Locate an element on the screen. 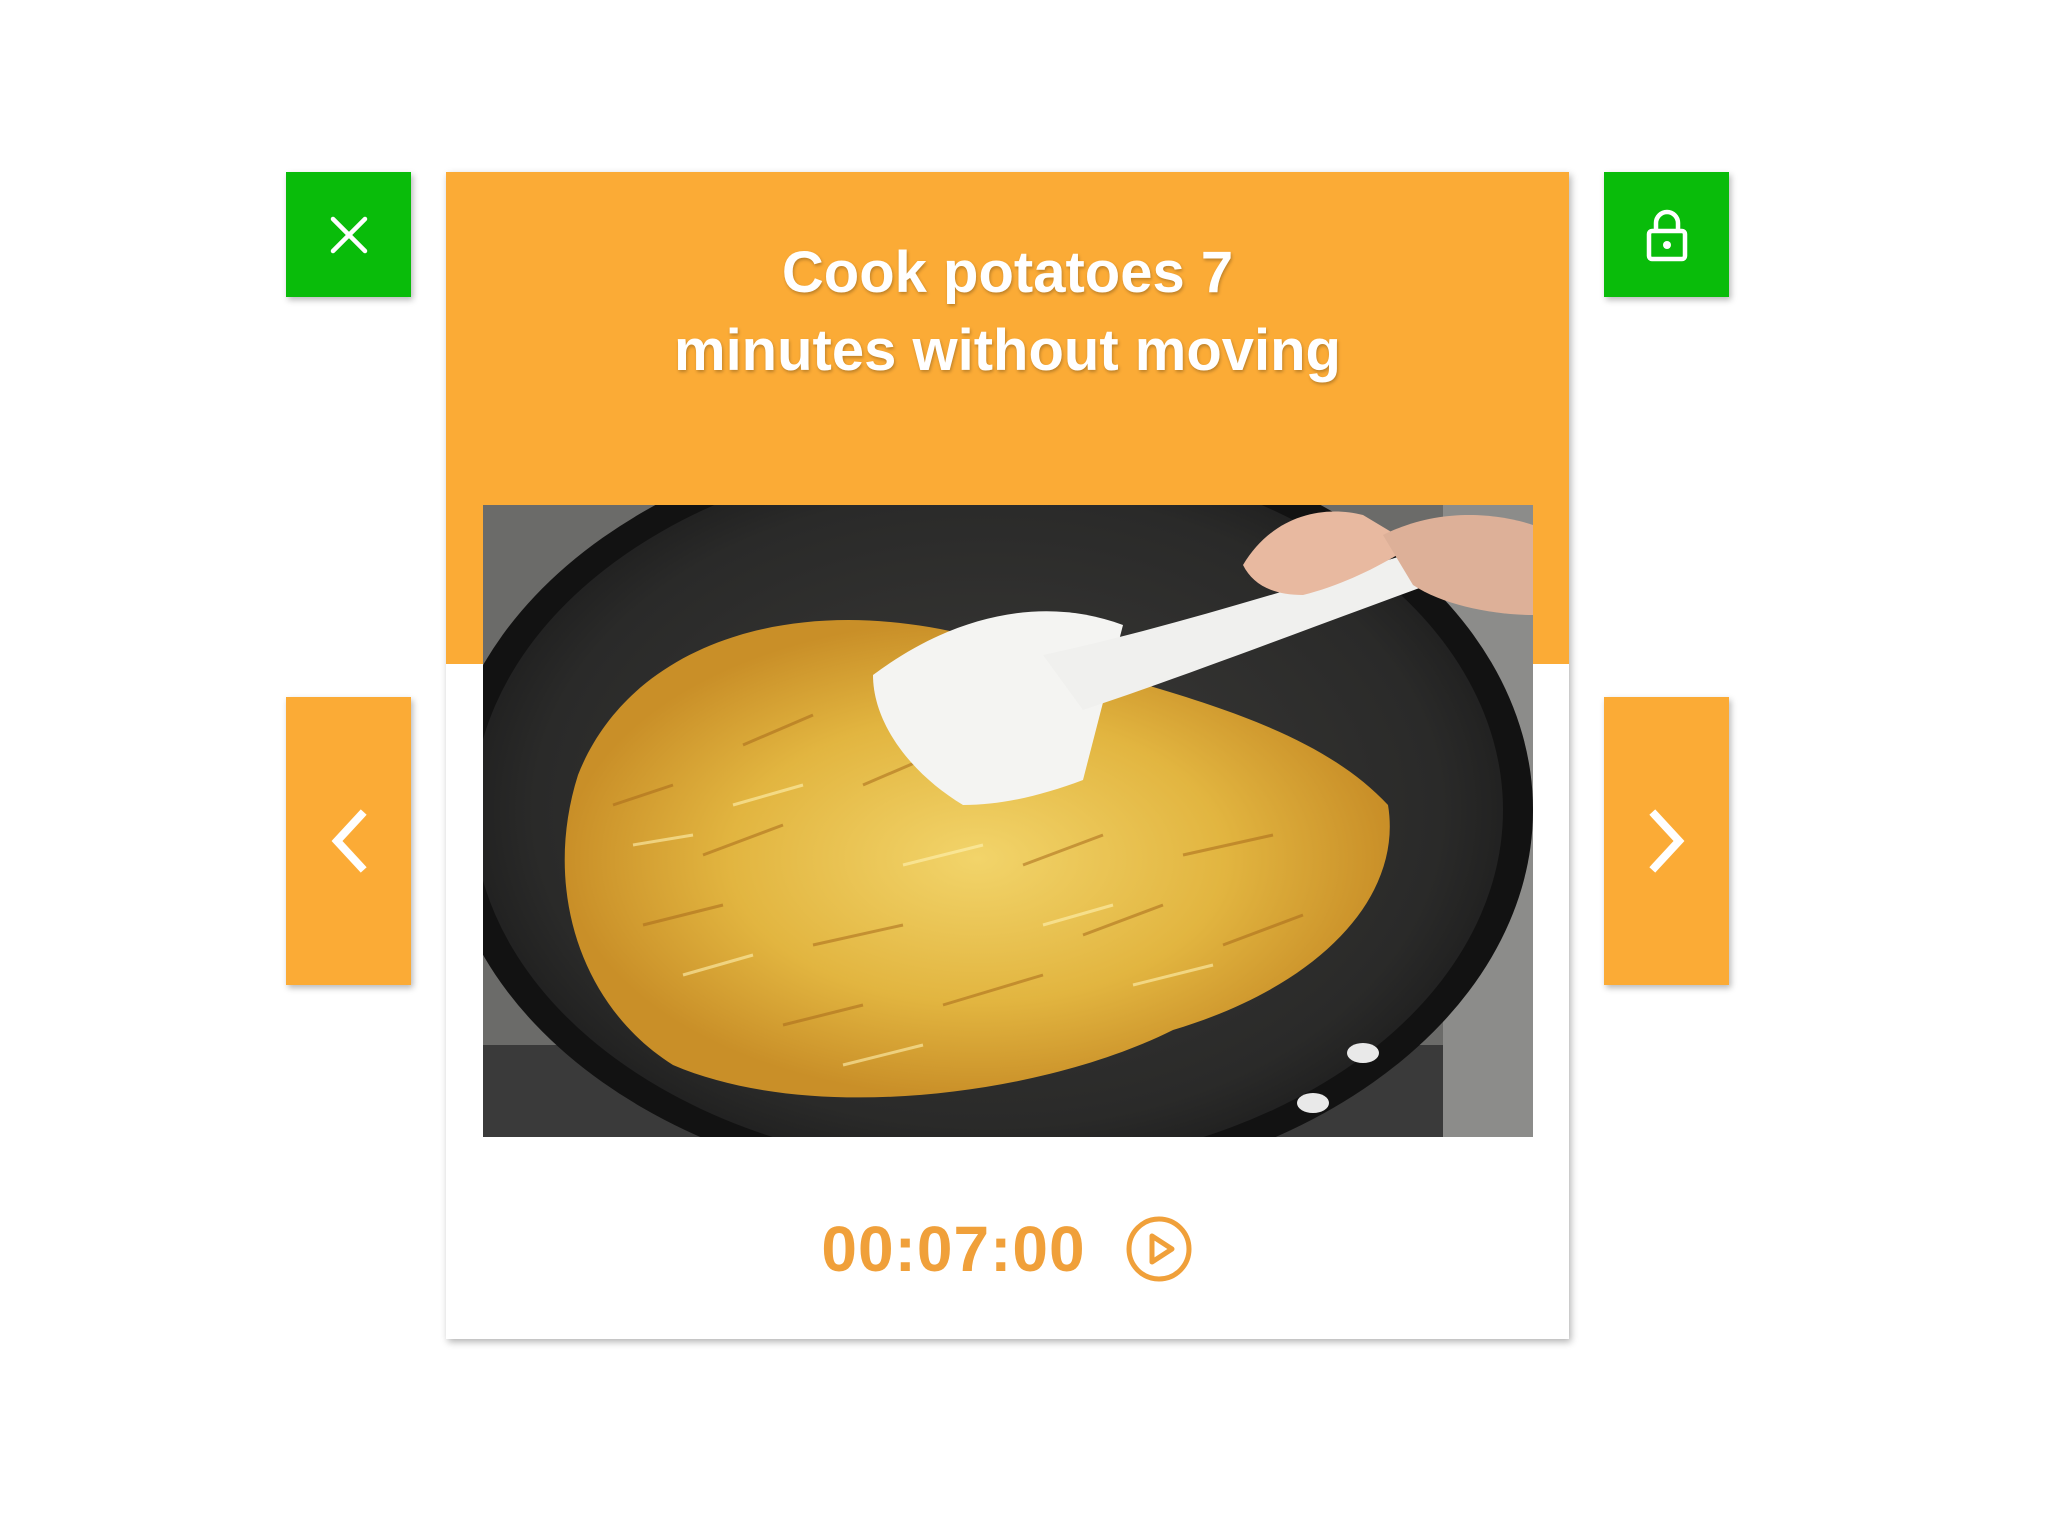 The image size is (2048, 1530). timer-display: 00:07:00 is located at coordinates (953, 1249).